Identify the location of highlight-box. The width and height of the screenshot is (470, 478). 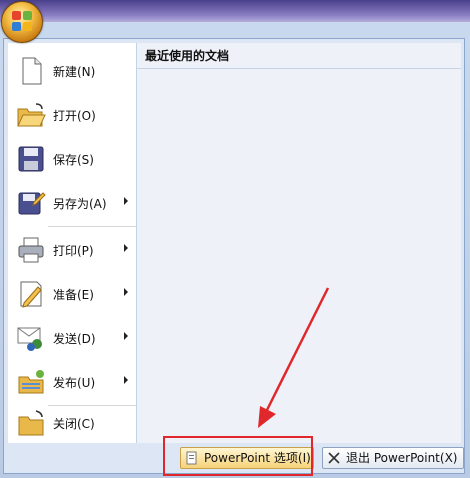
(238, 456).